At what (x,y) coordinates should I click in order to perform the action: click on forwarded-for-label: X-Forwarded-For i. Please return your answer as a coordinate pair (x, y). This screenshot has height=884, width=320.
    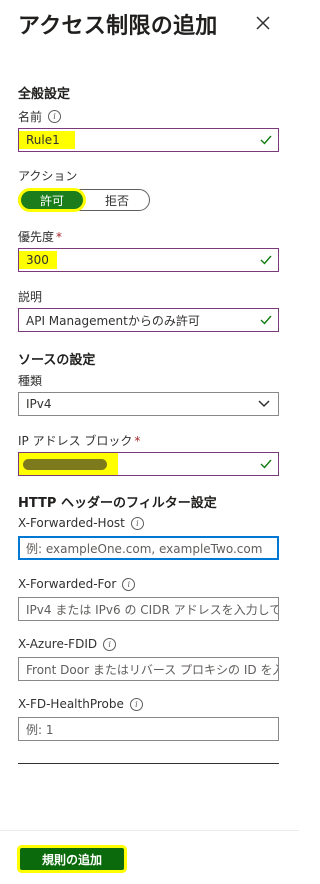
    Looking at the image, I should click on (77, 584).